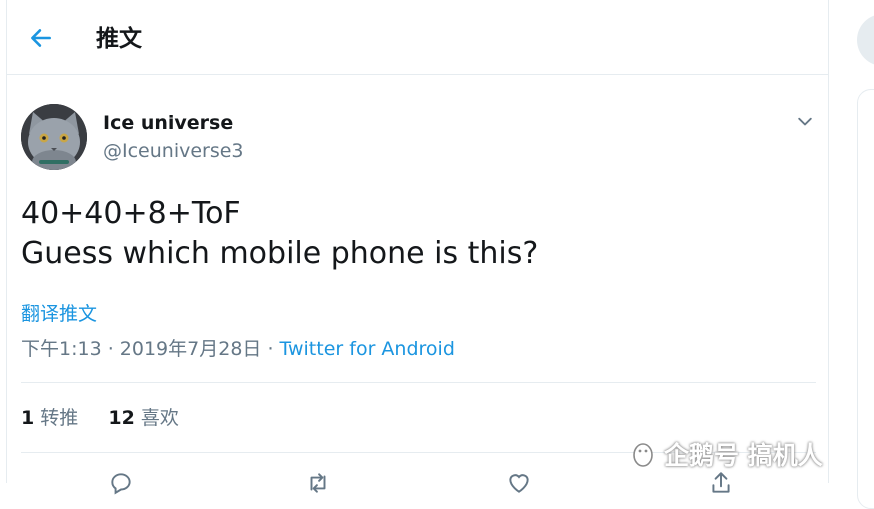 The image size is (874, 509). I want to click on like-icon, so click(519, 483).